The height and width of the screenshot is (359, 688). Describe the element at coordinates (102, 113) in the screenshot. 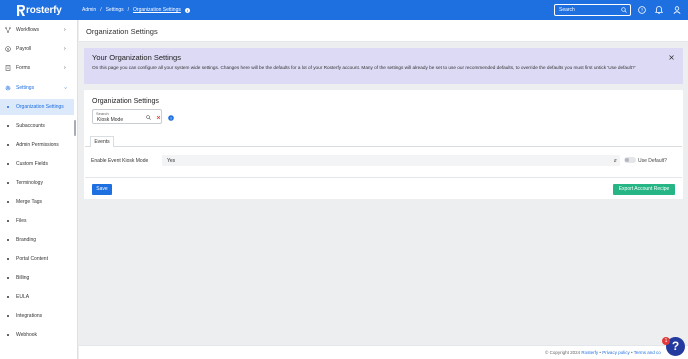

I see `search-field-label: Search` at that location.